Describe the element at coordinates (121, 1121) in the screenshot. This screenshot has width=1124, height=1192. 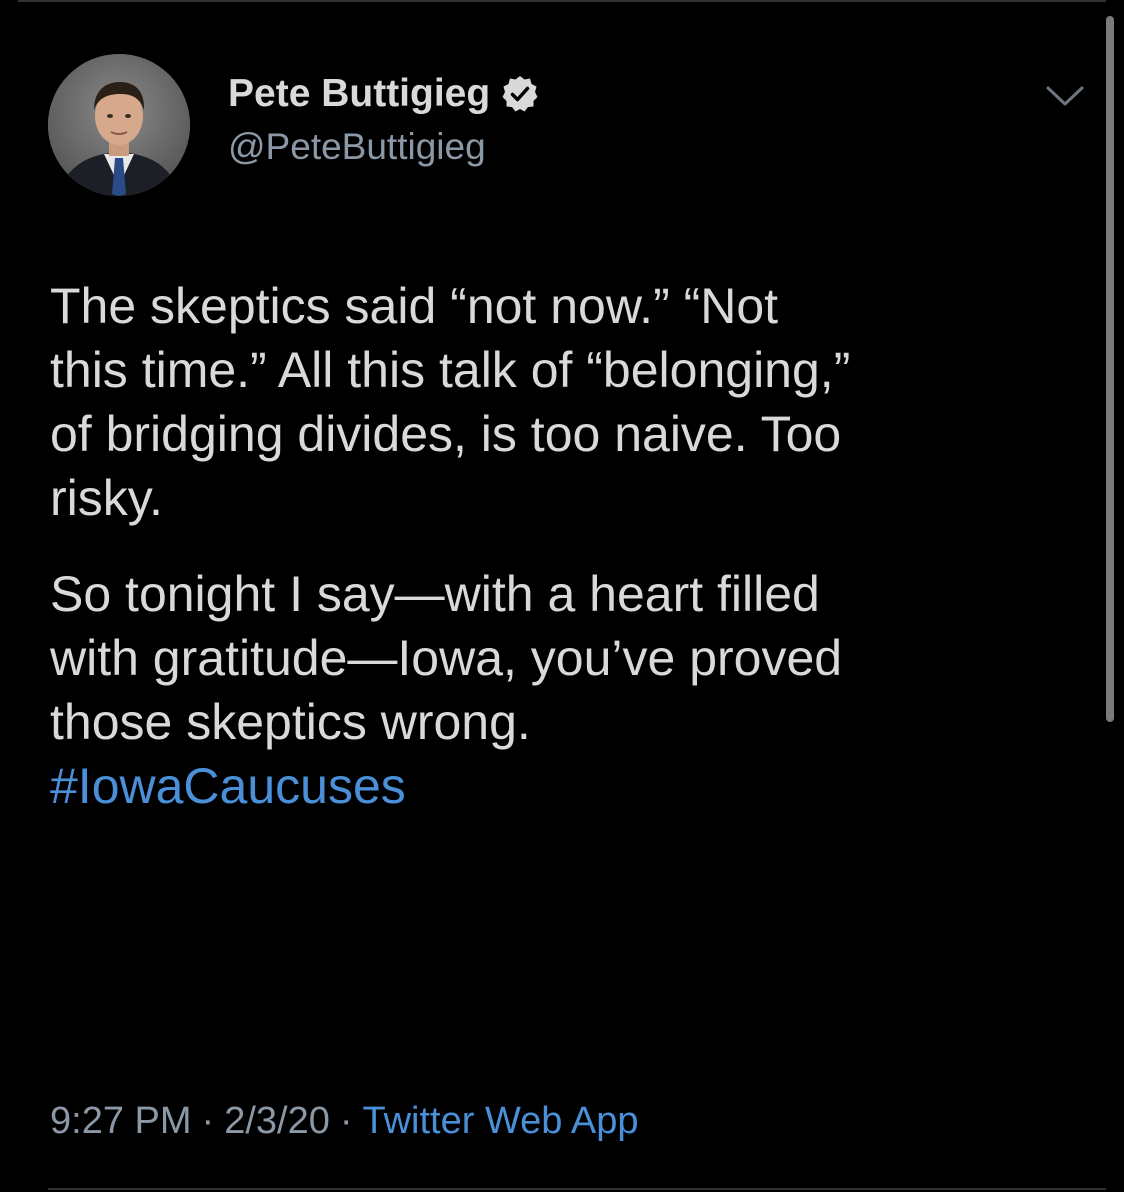
I see `tweet-time: 9:27 PM` at that location.